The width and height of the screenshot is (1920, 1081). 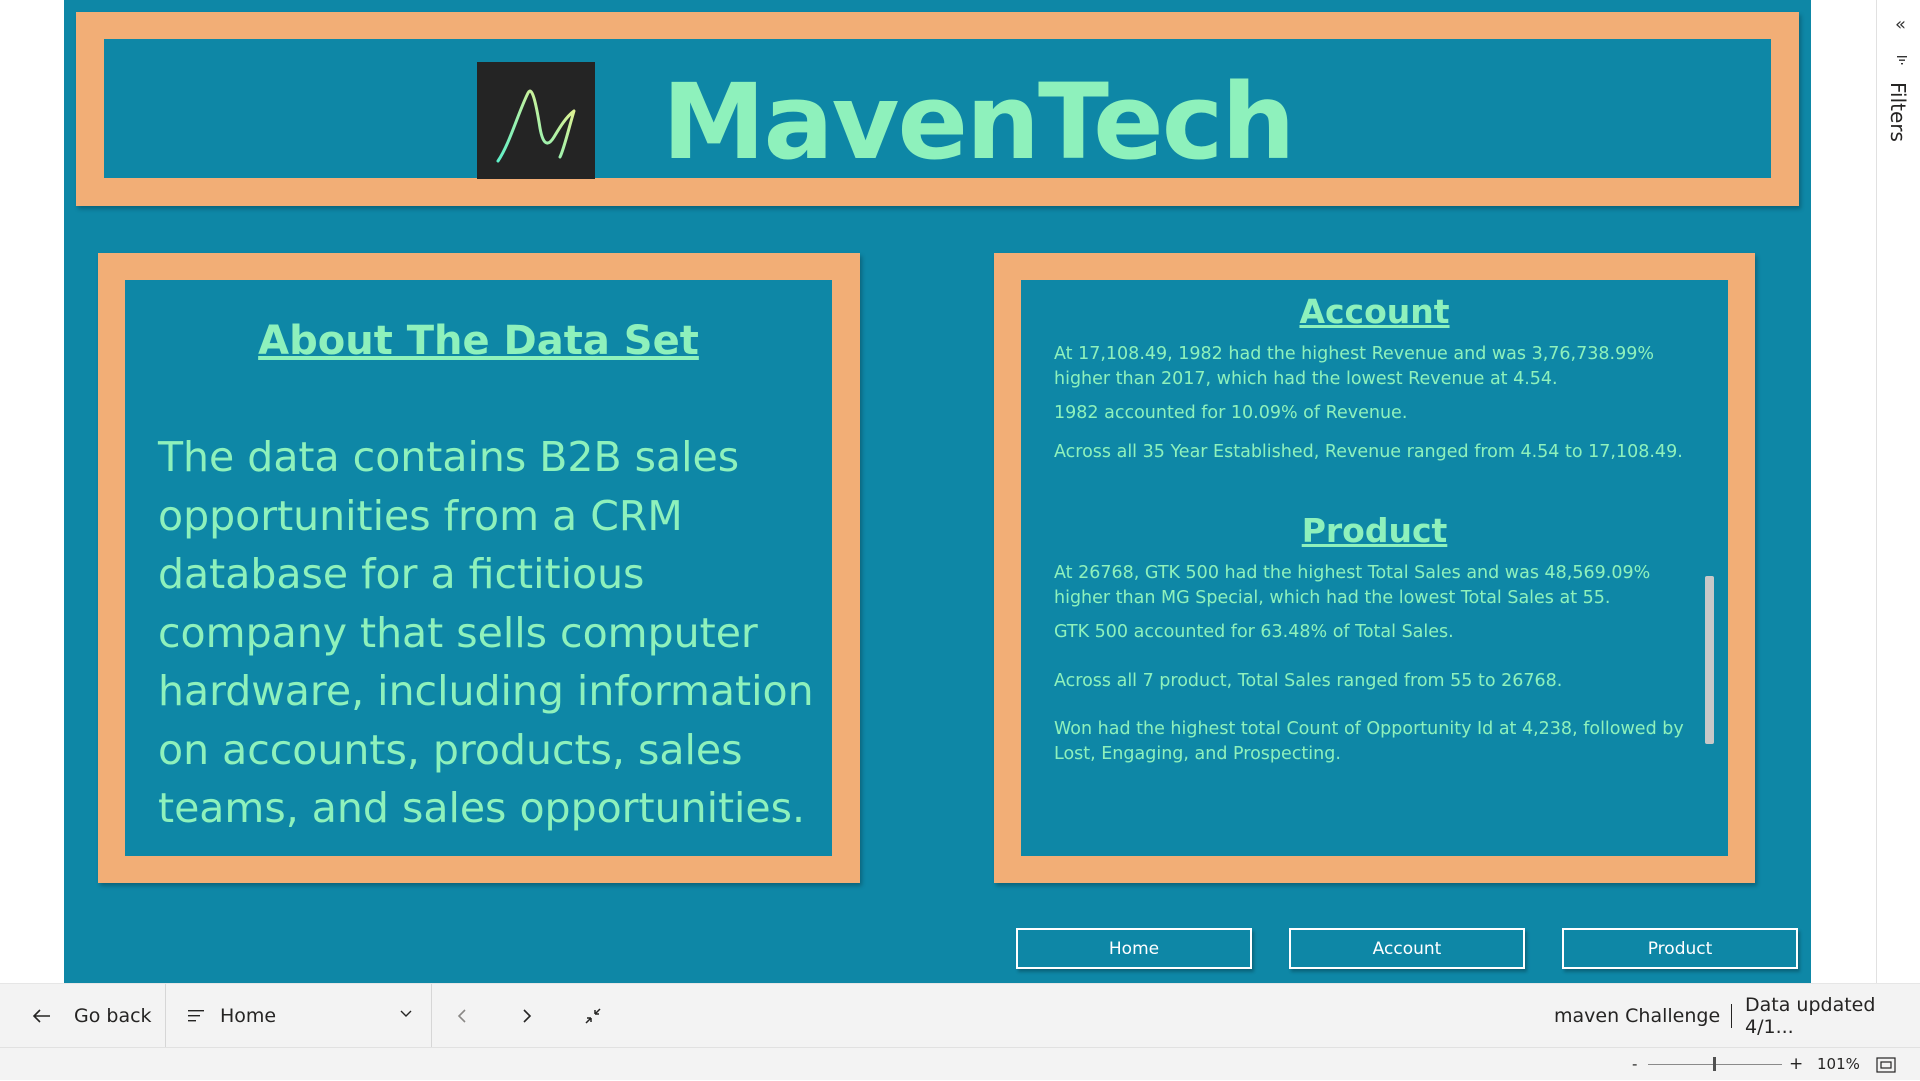 What do you see at coordinates (1134, 948) in the screenshot?
I see `home-nav-button: Home` at bounding box center [1134, 948].